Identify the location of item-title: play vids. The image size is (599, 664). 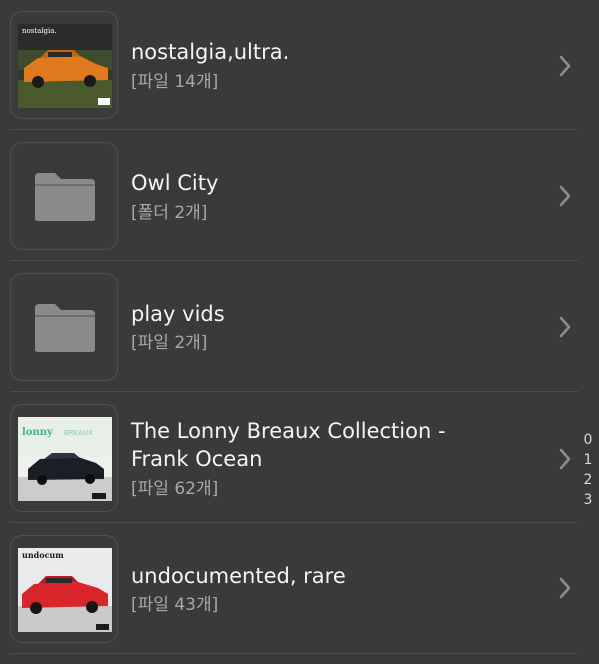
(178, 314).